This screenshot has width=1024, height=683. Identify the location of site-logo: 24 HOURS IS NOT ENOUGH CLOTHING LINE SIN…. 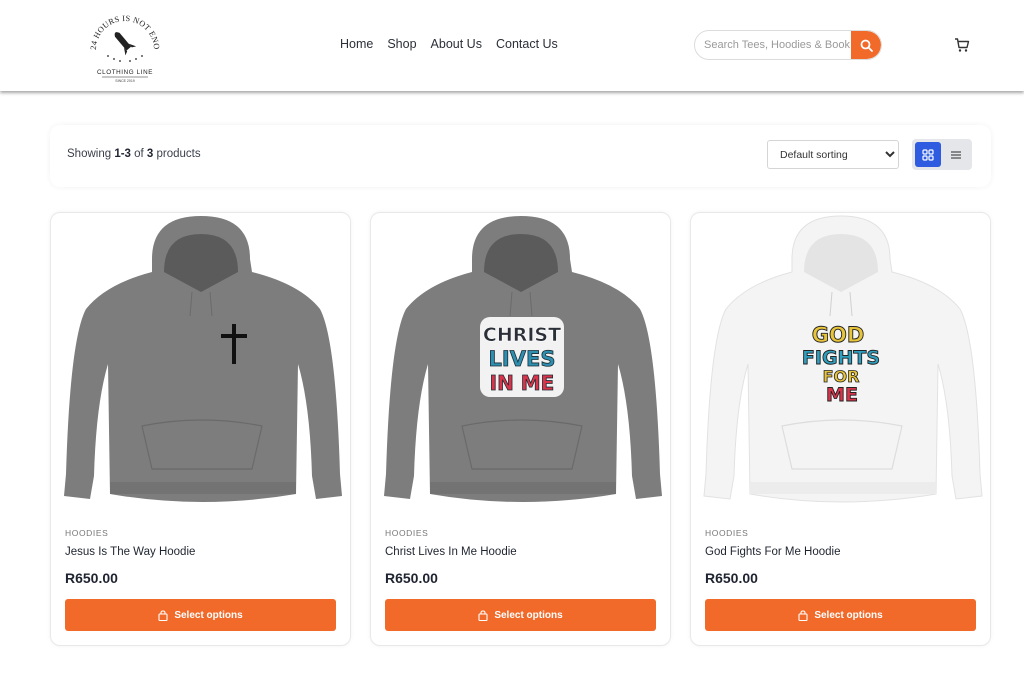
(123, 42).